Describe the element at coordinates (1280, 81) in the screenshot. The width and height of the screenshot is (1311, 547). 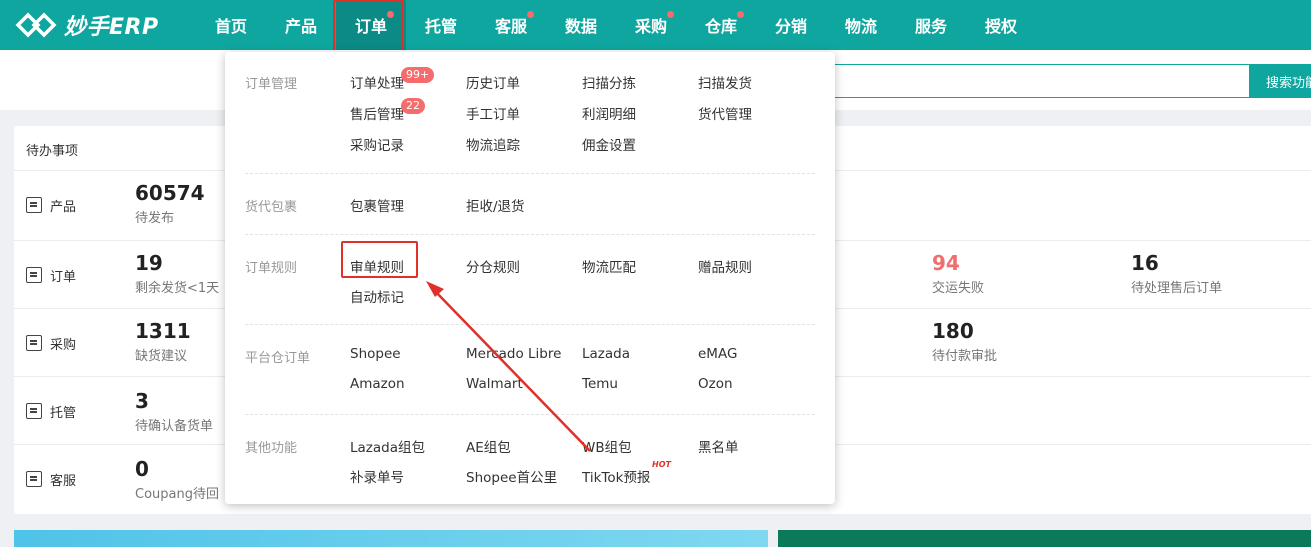
I see `search-button: 搜索功能` at that location.